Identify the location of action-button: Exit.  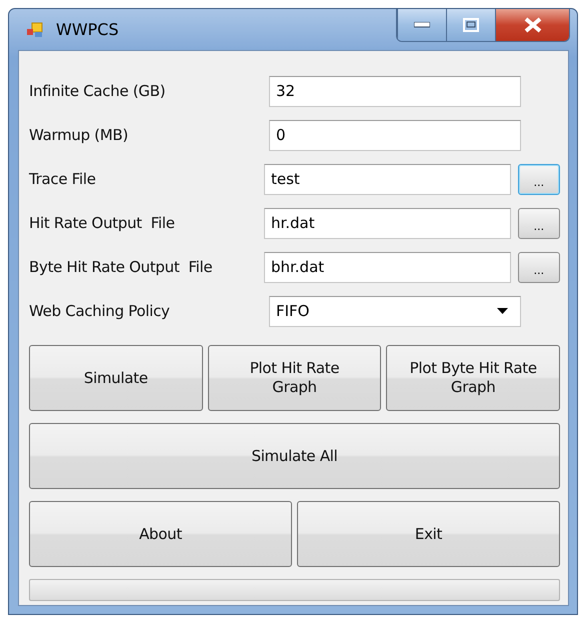
(428, 534).